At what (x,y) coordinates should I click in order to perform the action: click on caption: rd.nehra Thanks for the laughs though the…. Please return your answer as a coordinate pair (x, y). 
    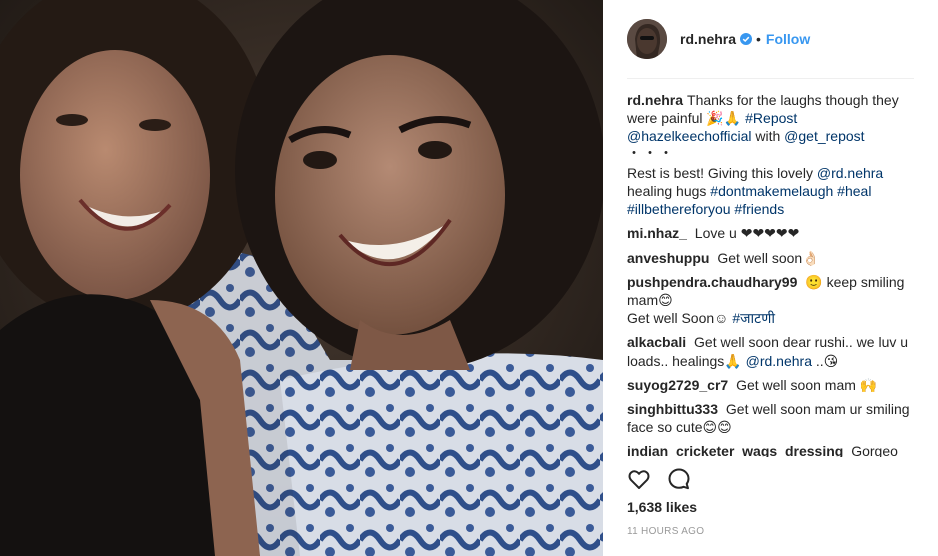
    Looking at the image, I should click on (772, 154).